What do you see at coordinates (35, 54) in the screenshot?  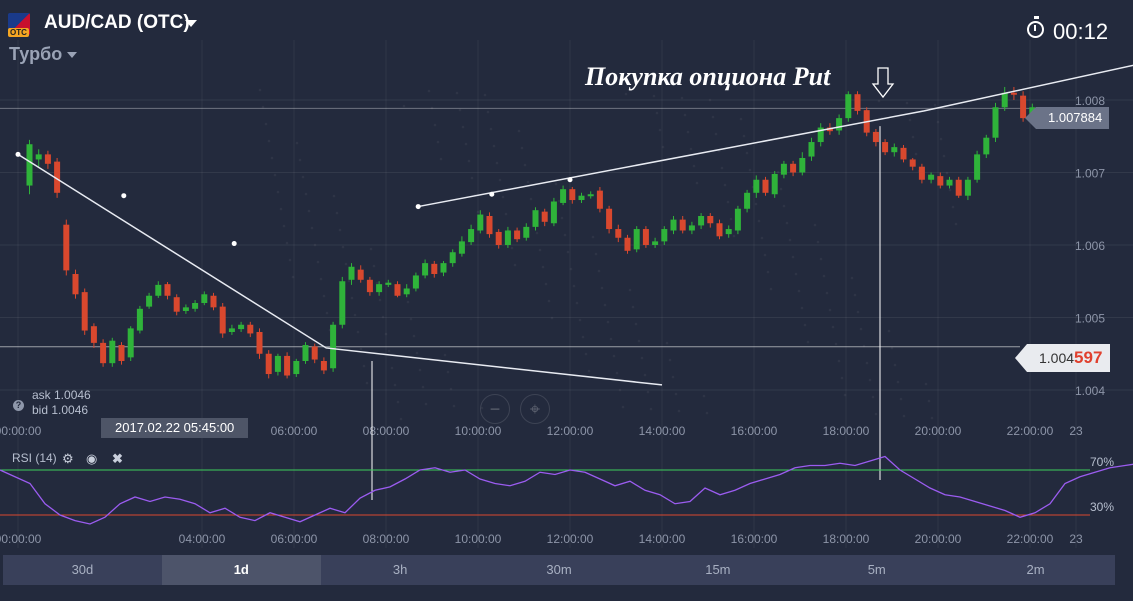 I see `trade-mode-label: Турбо` at bounding box center [35, 54].